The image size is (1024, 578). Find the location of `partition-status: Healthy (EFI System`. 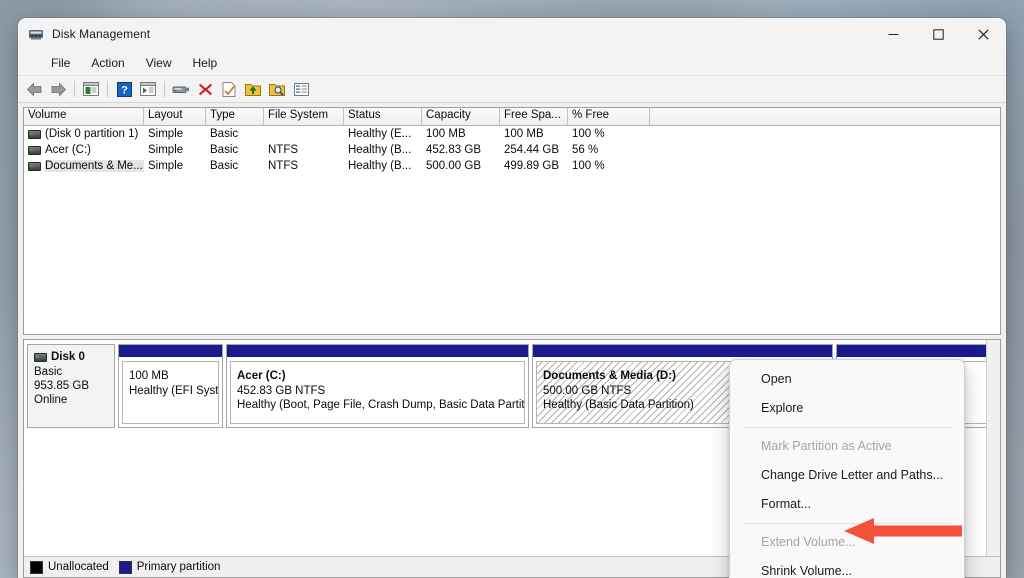

partition-status: Healthy (EFI System is located at coordinates (174, 390).